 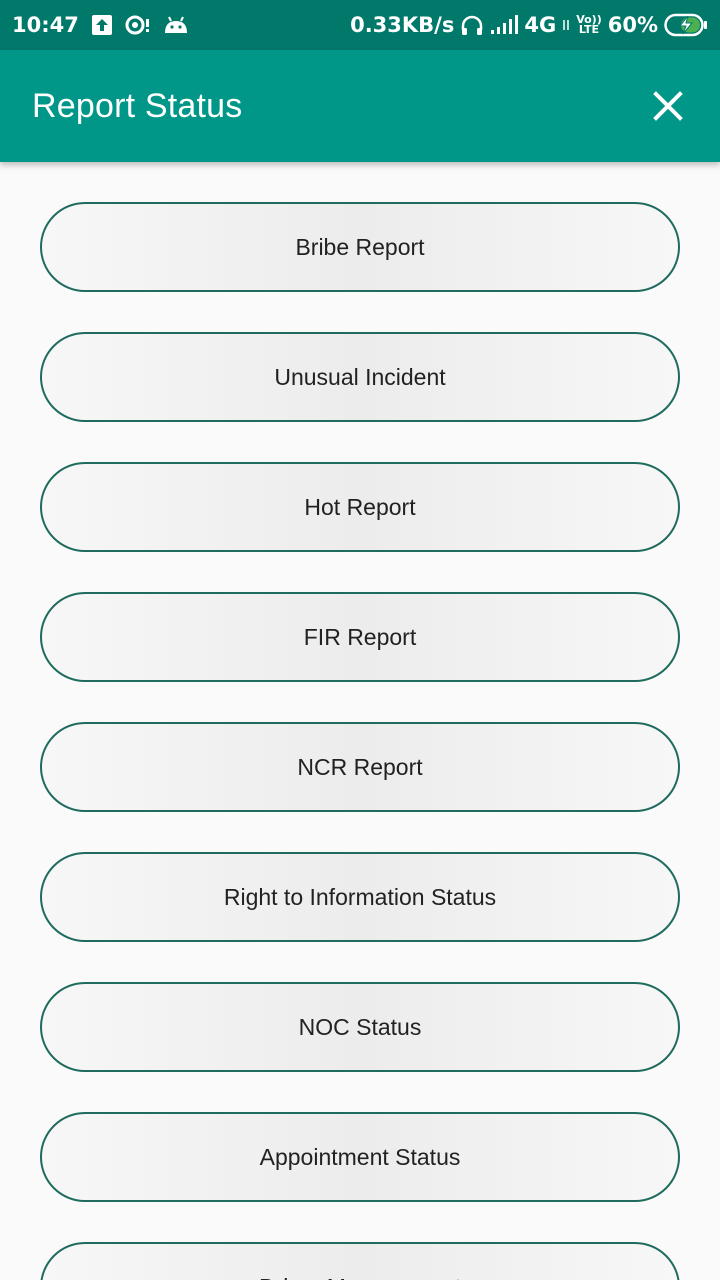 What do you see at coordinates (45, 25) in the screenshot?
I see `clock: 10:47` at bounding box center [45, 25].